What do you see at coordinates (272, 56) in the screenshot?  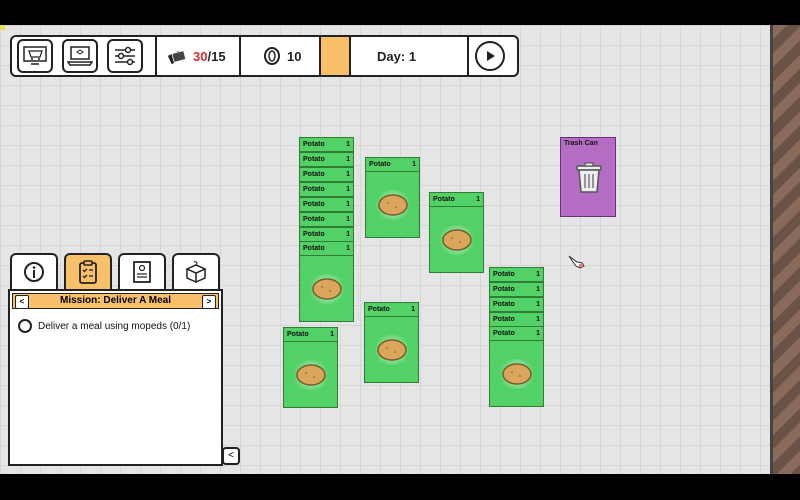 I see `coin-icon` at bounding box center [272, 56].